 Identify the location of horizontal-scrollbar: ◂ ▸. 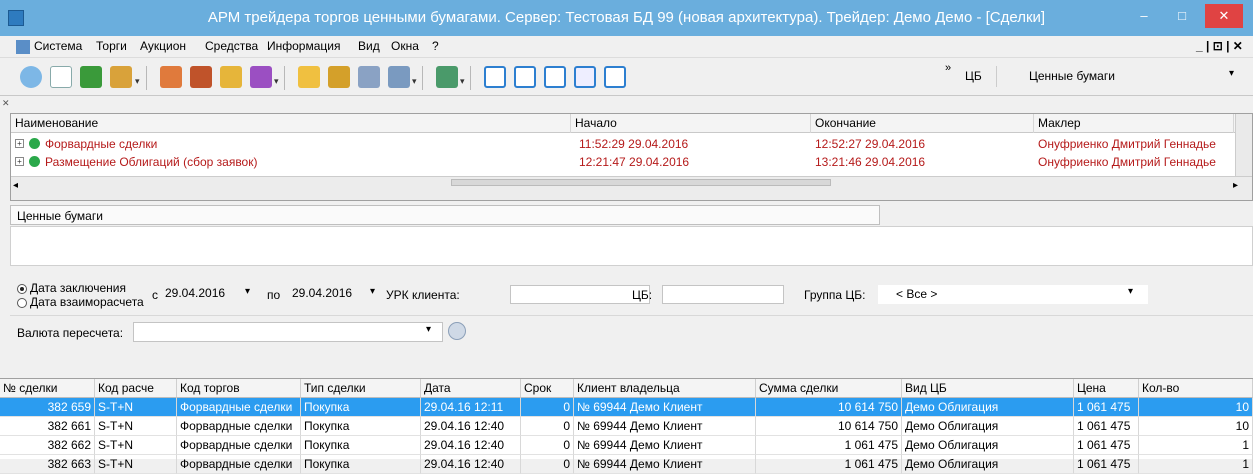
(631, 188).